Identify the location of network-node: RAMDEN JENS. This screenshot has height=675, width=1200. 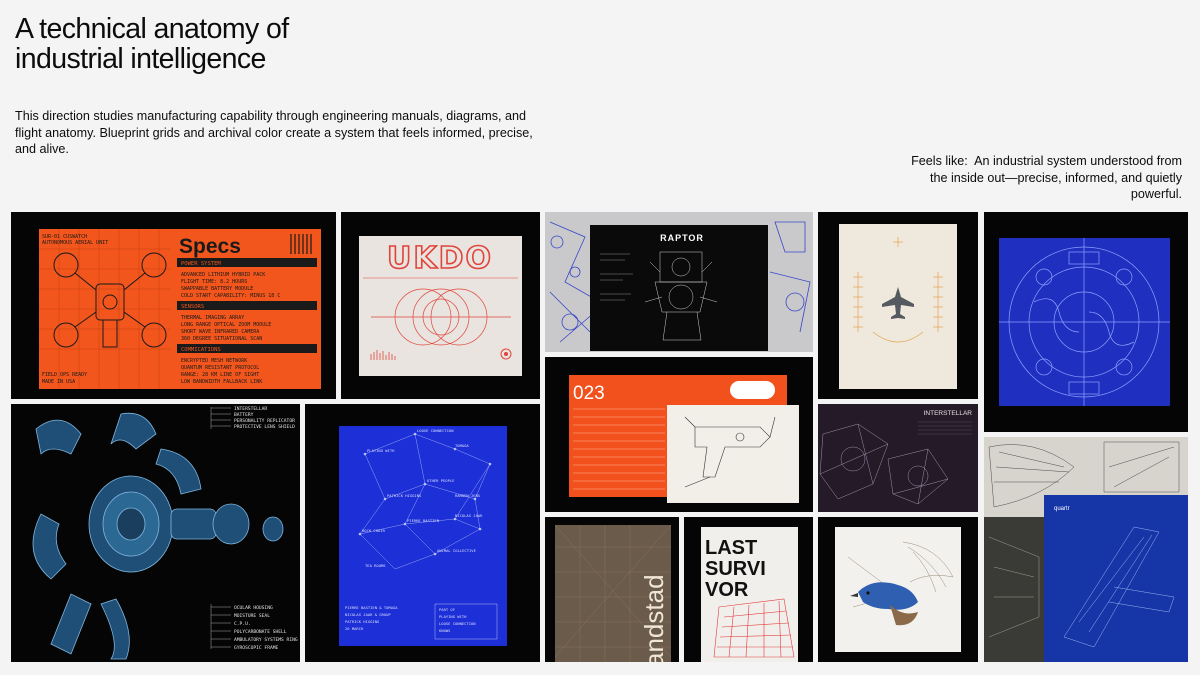
(468, 495).